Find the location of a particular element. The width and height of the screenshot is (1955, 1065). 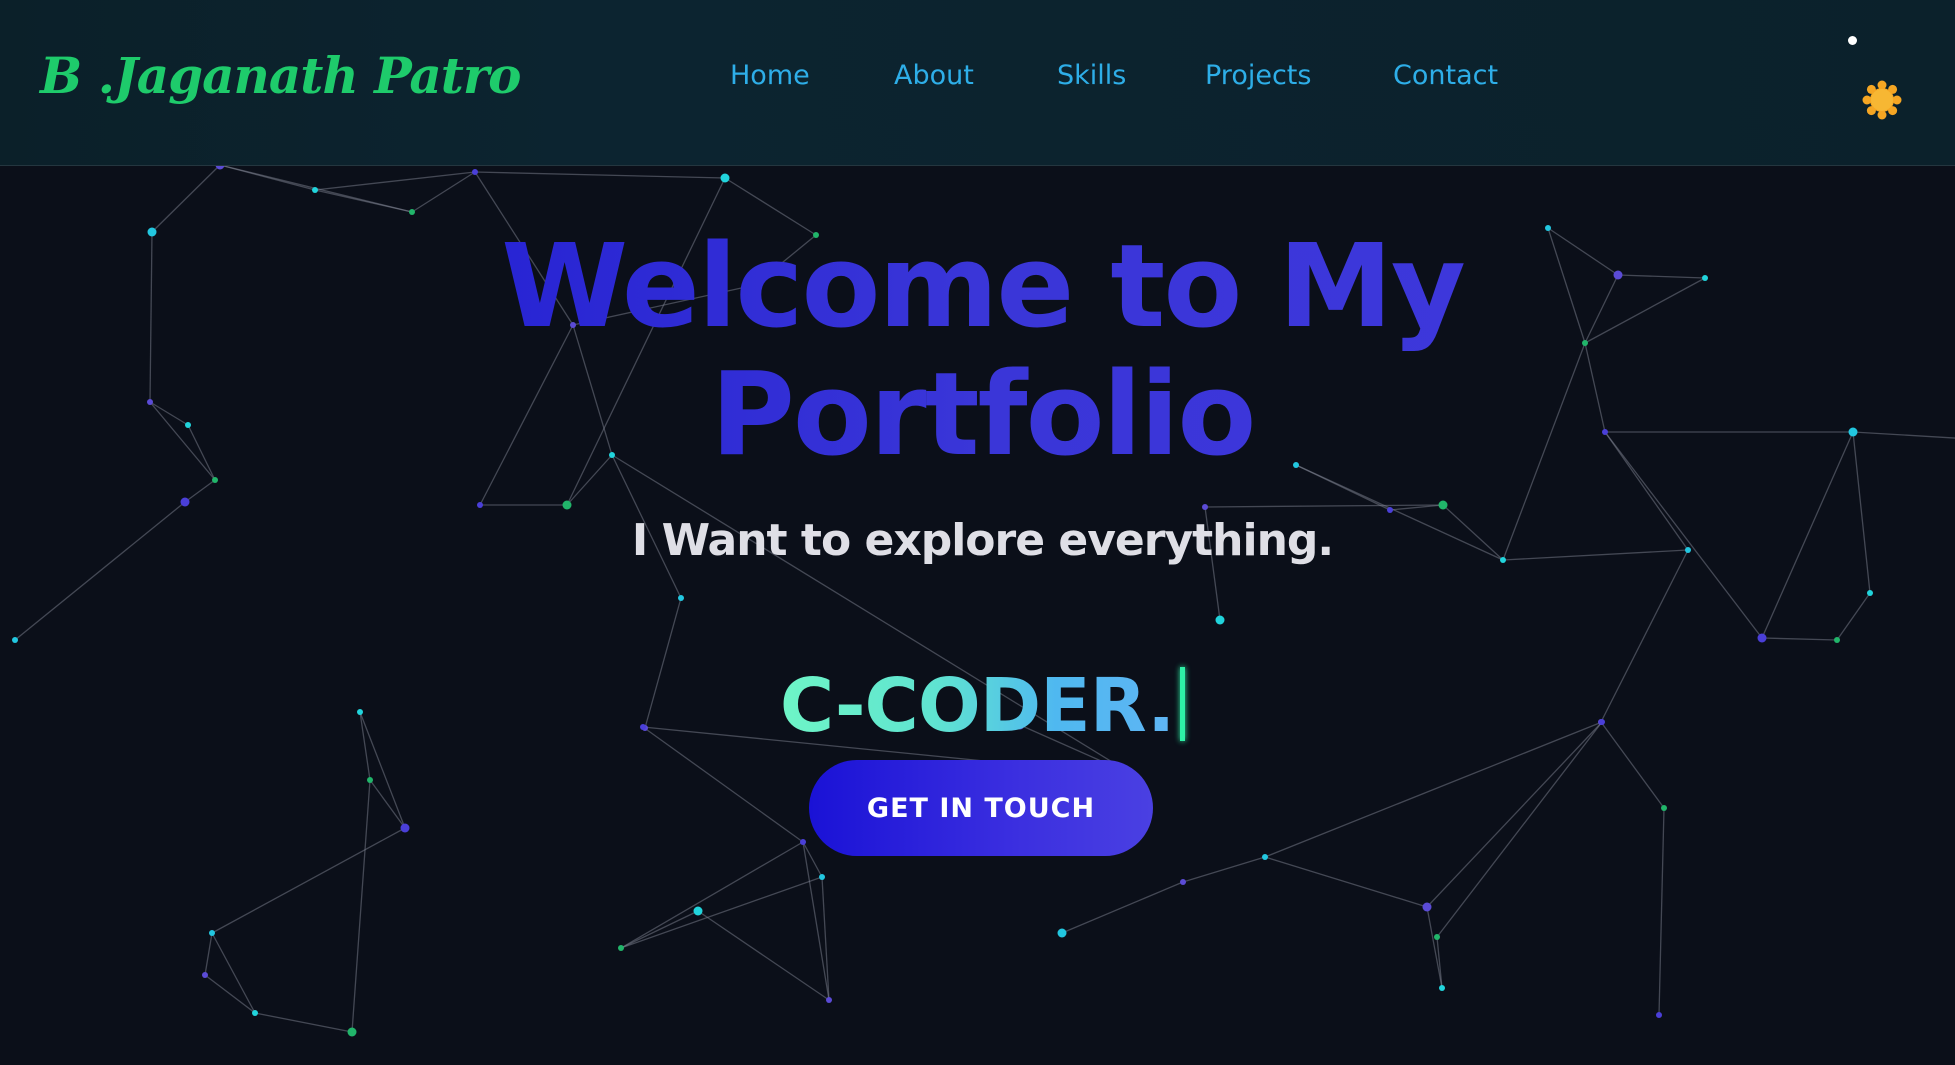

toggle-indicator-dot is located at coordinates (1852, 40).